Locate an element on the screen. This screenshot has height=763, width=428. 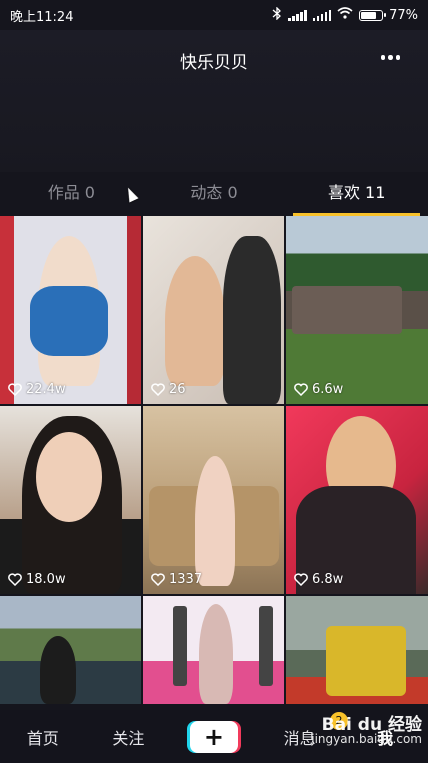
status-icons: 77% is located at coordinates (345, 14).